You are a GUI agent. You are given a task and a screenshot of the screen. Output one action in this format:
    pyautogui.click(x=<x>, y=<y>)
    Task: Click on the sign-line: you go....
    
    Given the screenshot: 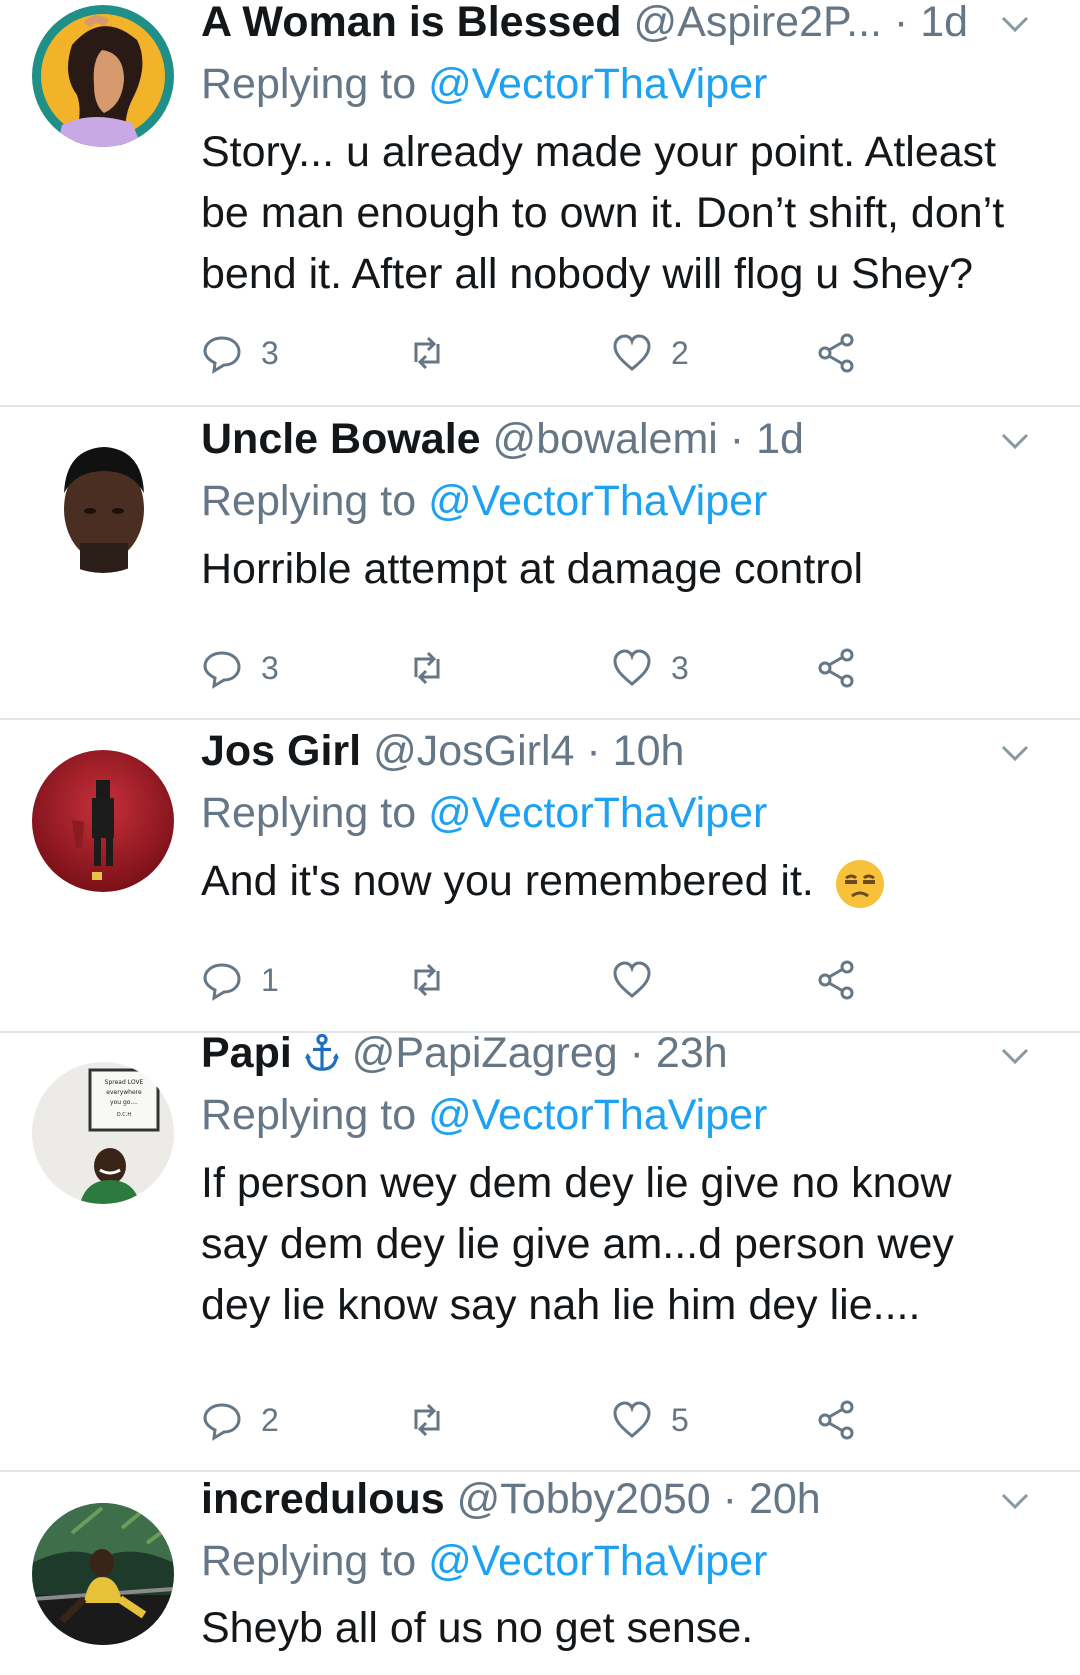 What is the action you would take?
    pyautogui.click(x=124, y=1102)
    